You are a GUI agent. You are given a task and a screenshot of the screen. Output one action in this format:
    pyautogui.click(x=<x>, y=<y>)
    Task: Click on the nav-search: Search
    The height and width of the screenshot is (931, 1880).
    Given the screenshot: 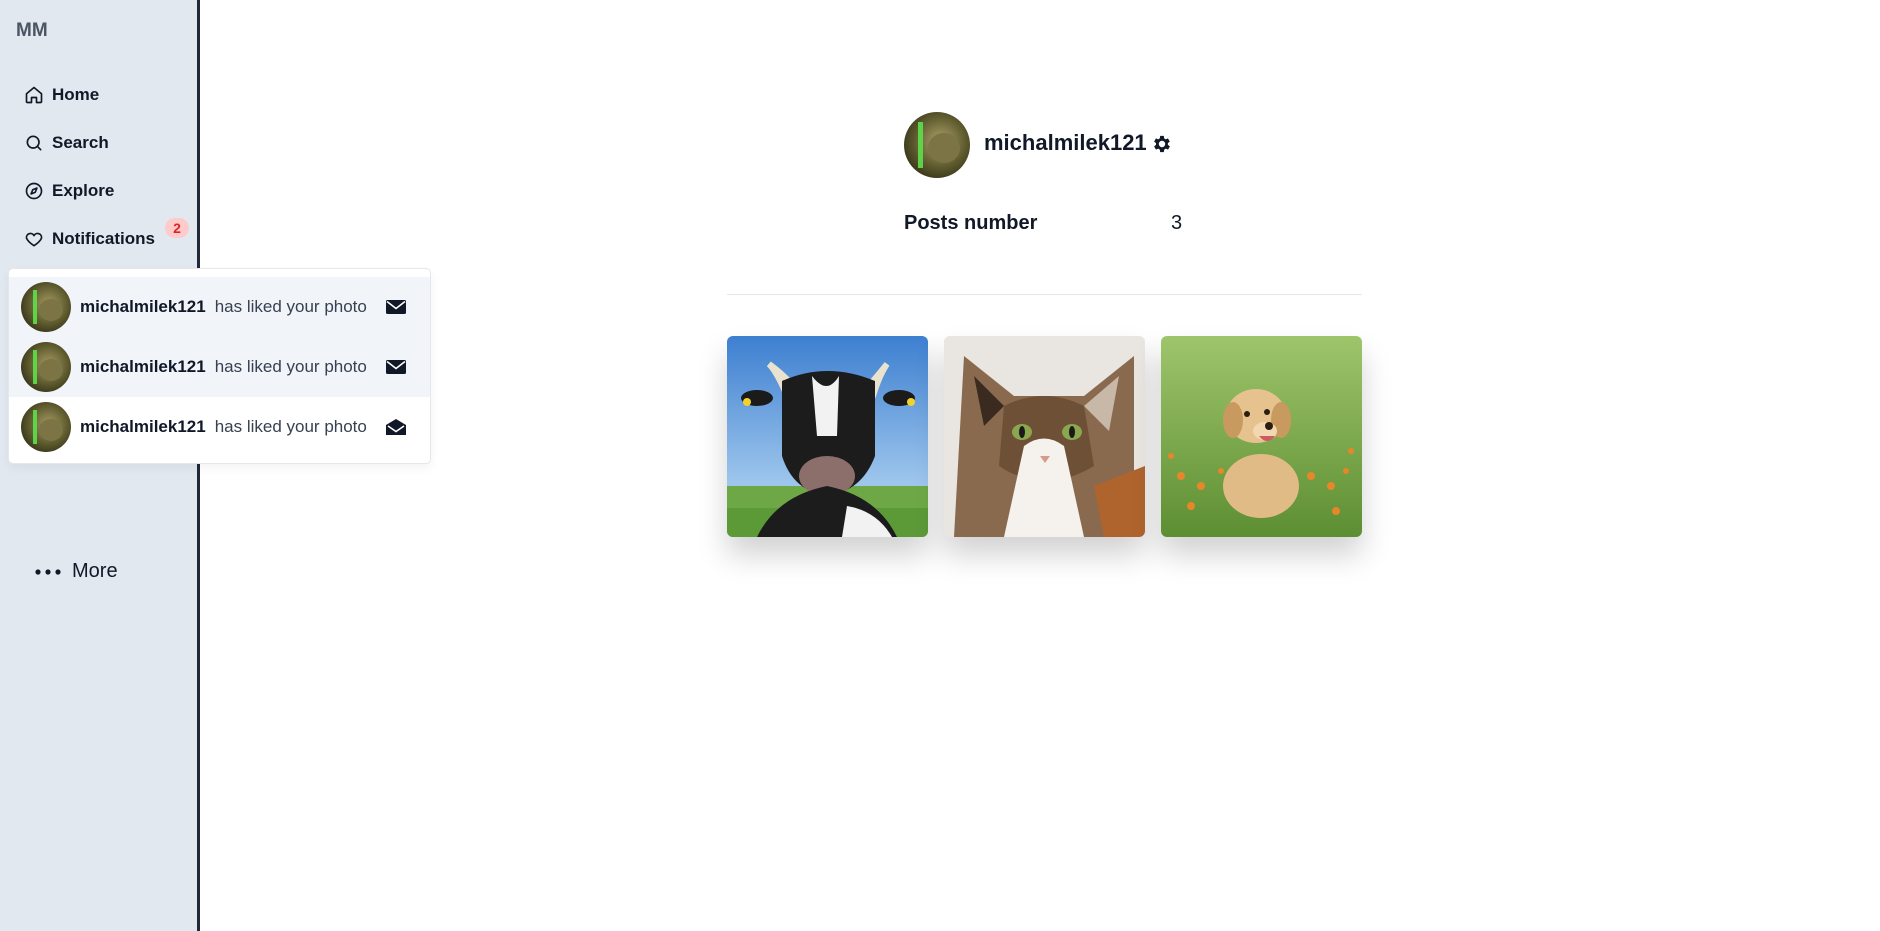 What is the action you would take?
    pyautogui.click(x=66, y=143)
    